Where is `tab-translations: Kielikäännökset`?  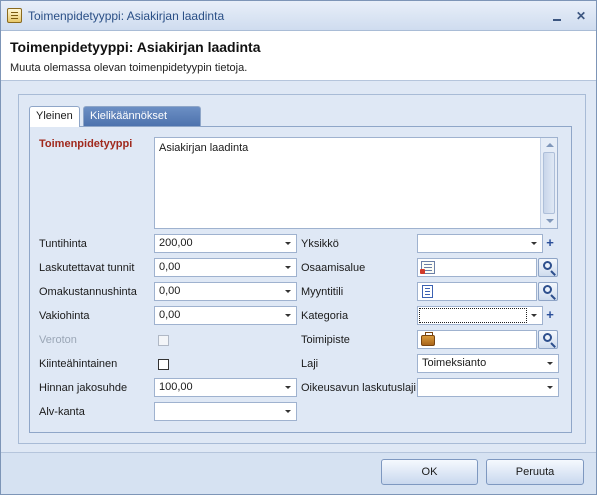
tab-translations: Kielikäännökset is located at coordinates (142, 116).